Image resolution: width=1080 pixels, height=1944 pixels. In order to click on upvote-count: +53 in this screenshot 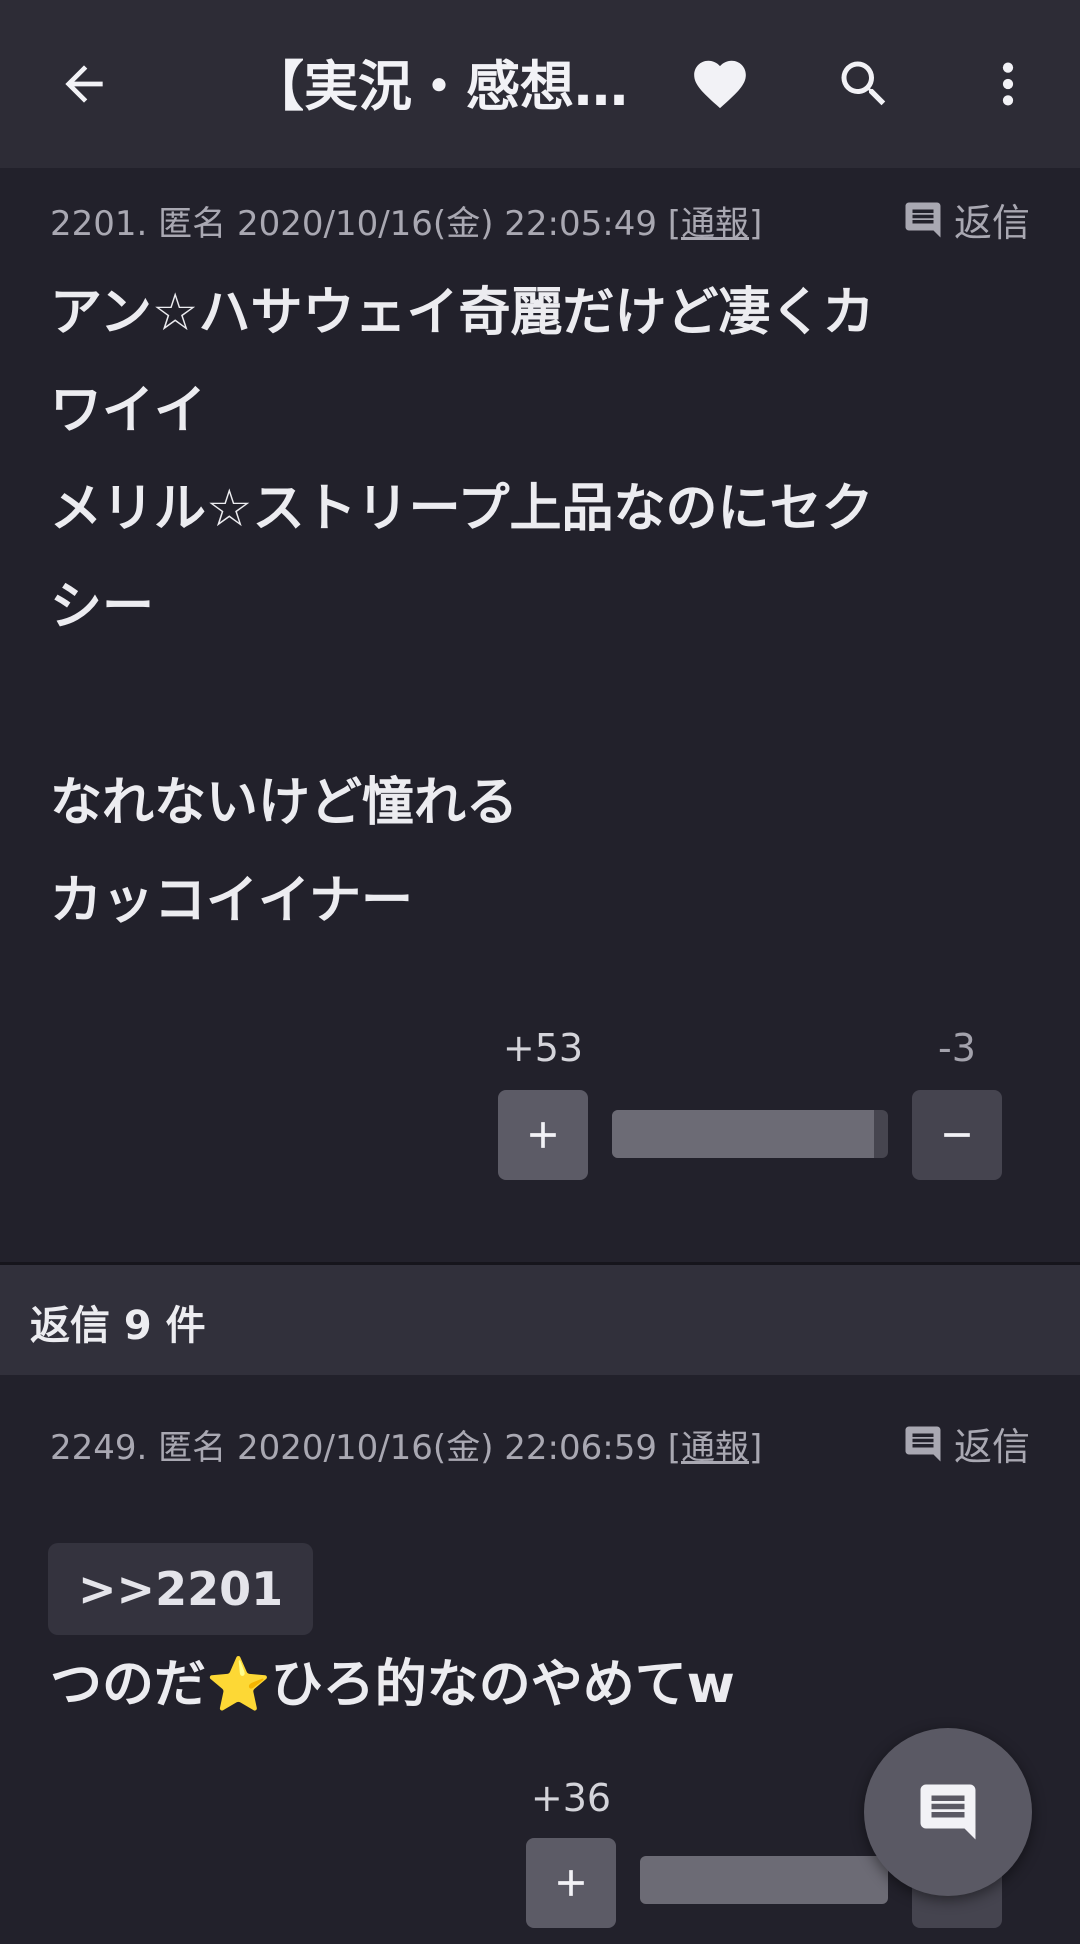, I will do `click(543, 1048)`.